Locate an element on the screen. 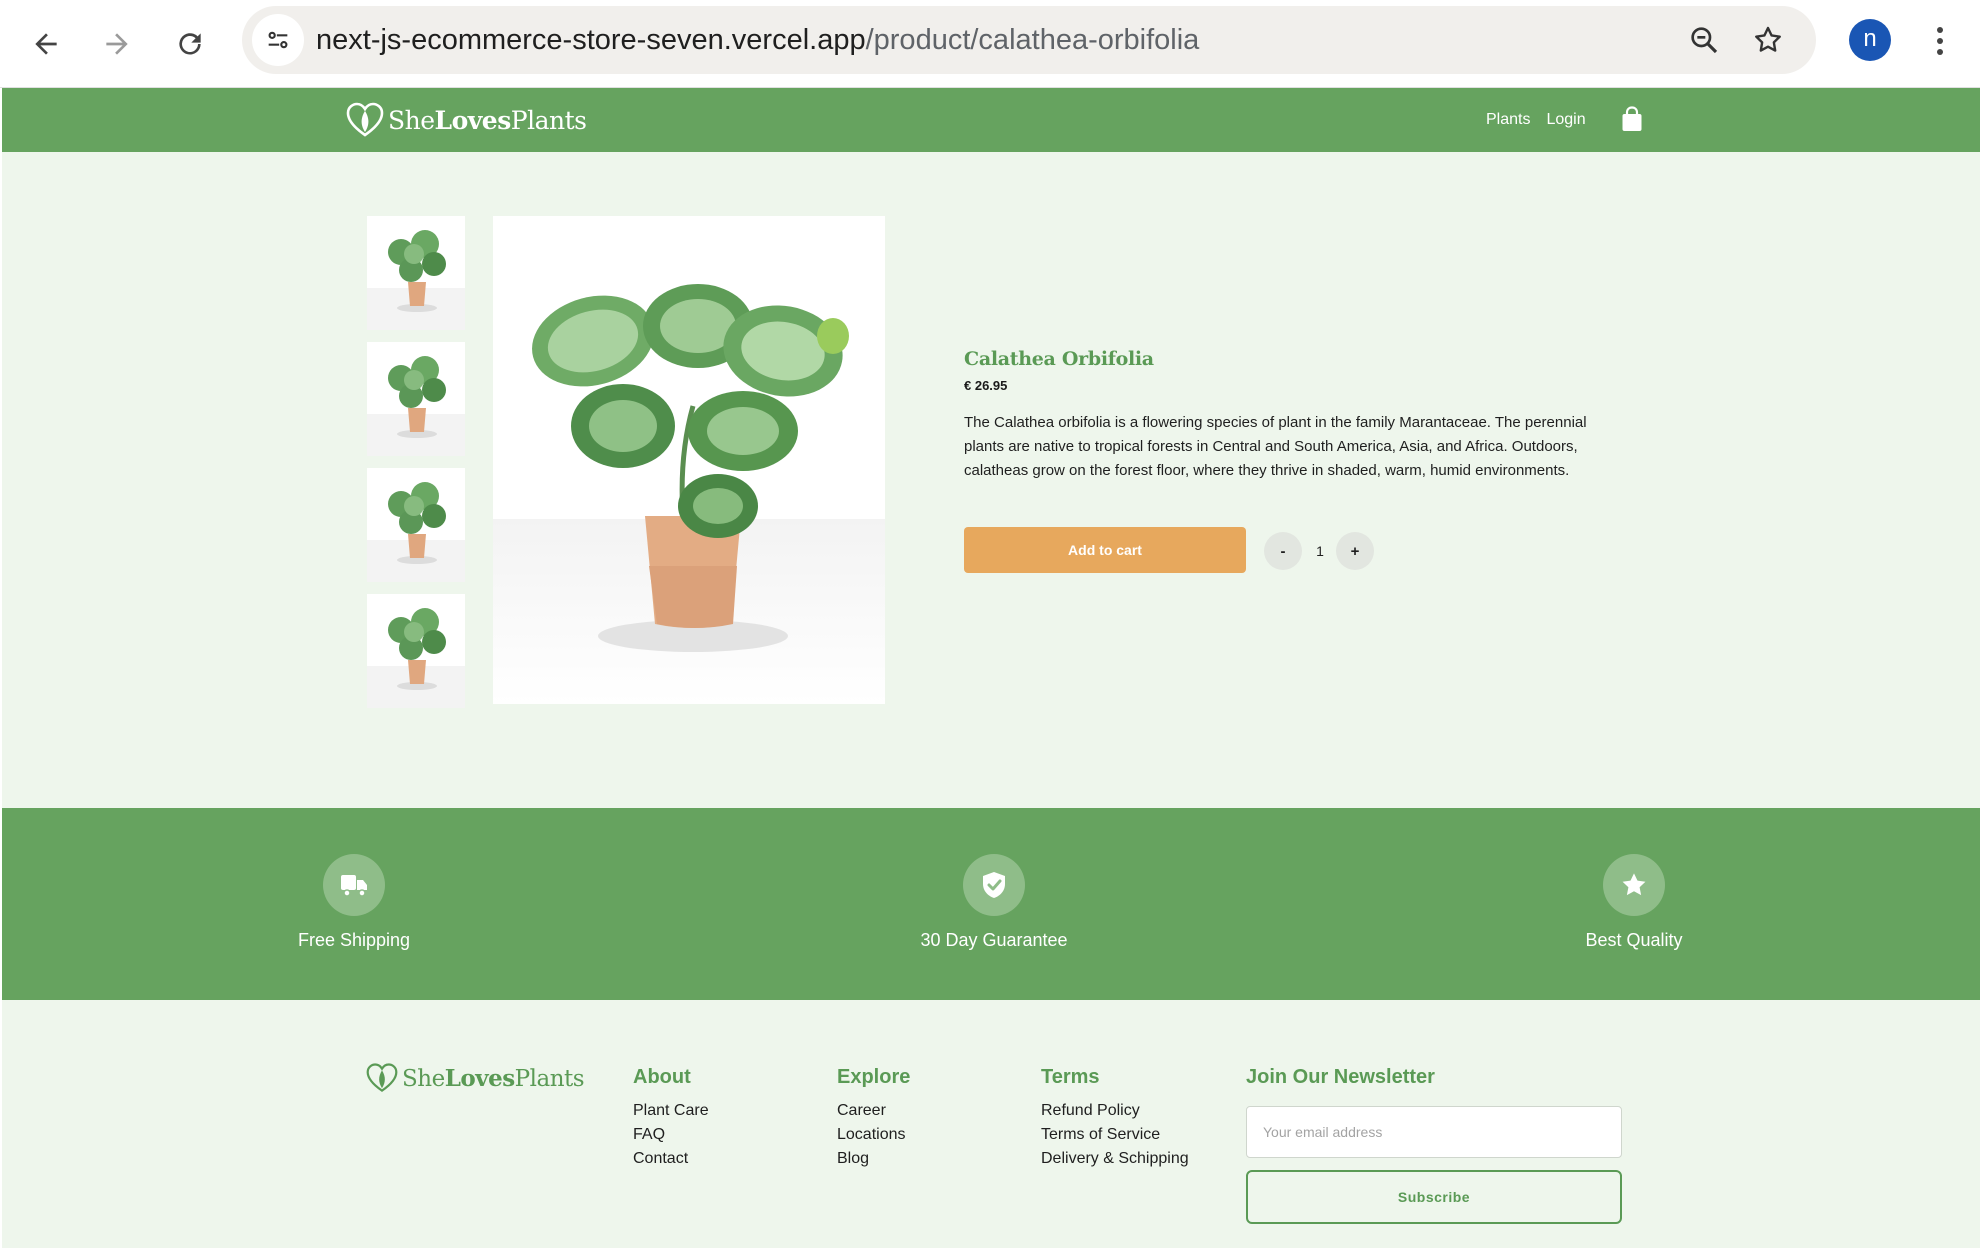  footer-logo-text: SheLovesPlants is located at coordinates (493, 1078).